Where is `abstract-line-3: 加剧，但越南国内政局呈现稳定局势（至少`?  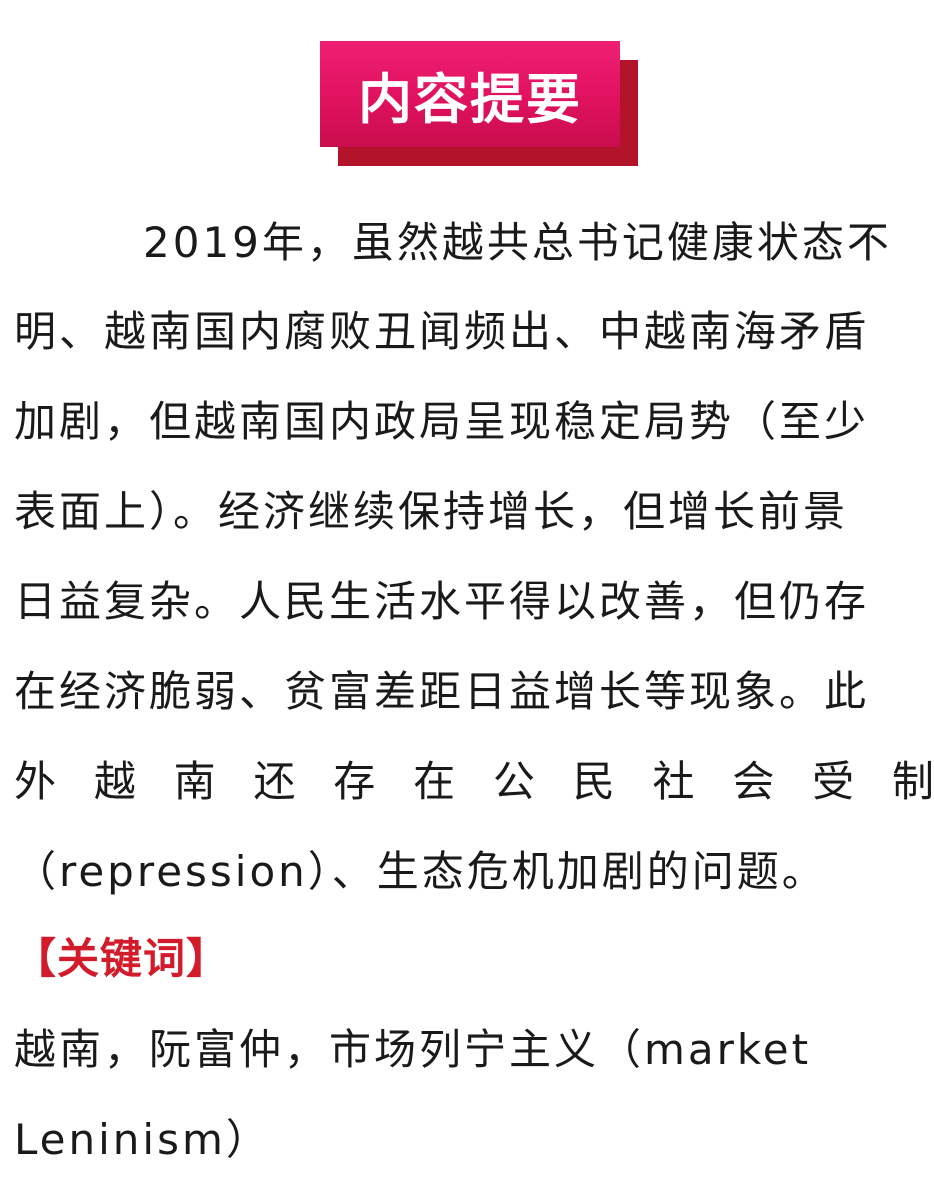
abstract-line-3: 加剧，但越南国内政局呈现稳定局势（至少 is located at coordinates (442, 421).